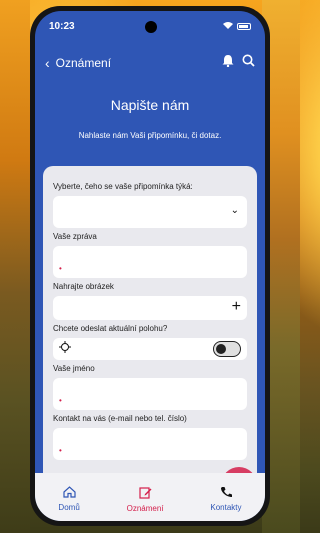 The width and height of the screenshot is (320, 533). I want to click on contact-label: Kontakt na vás (e-mail nebo tel. číslo), so click(120, 418).